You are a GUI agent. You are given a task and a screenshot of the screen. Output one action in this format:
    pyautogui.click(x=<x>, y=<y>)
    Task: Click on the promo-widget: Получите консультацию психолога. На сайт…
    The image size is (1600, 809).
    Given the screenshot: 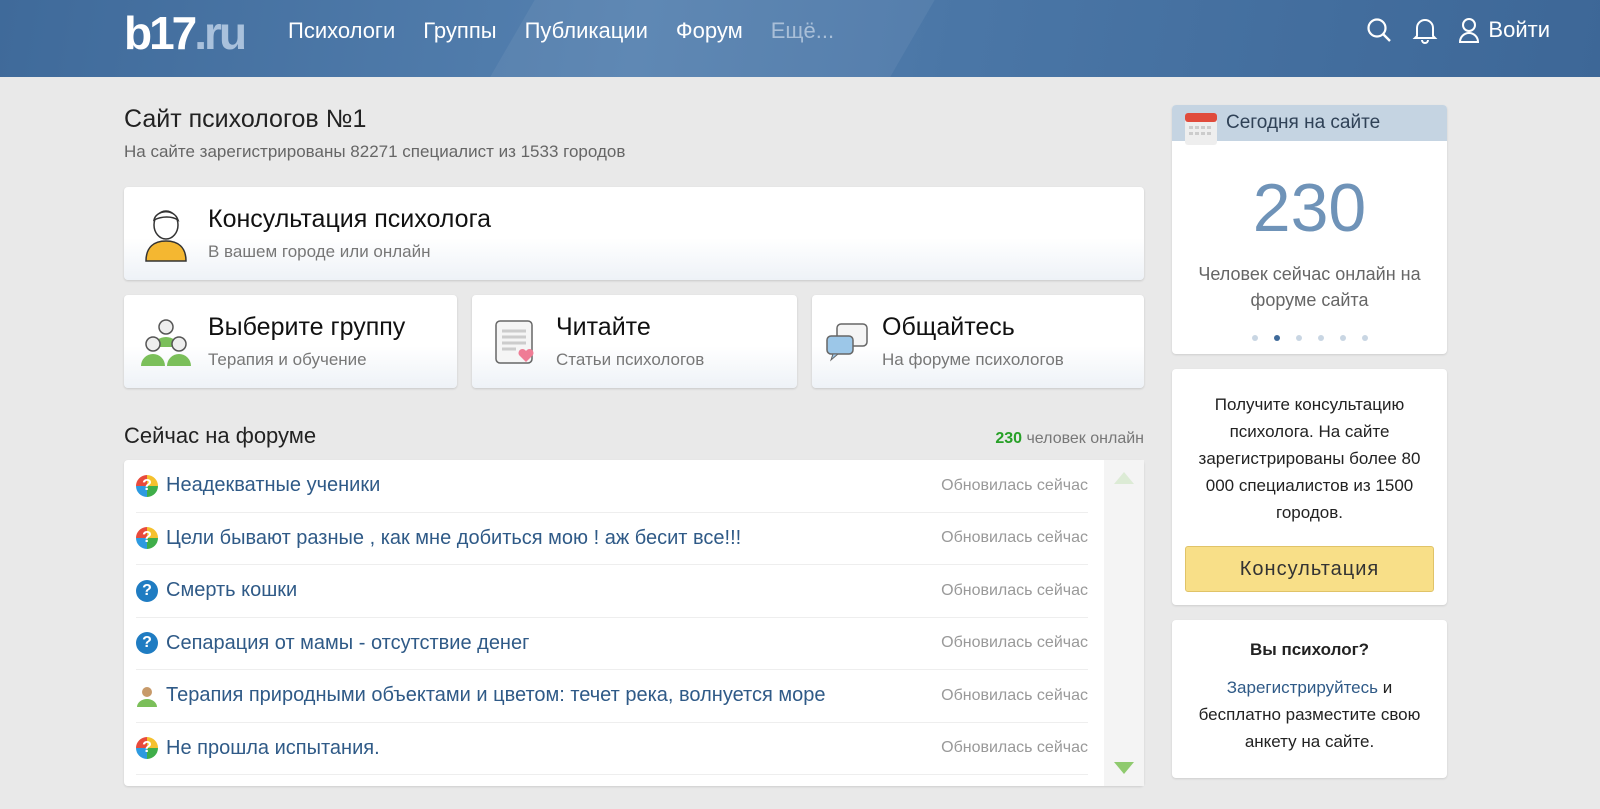 What is the action you would take?
    pyautogui.click(x=1309, y=487)
    